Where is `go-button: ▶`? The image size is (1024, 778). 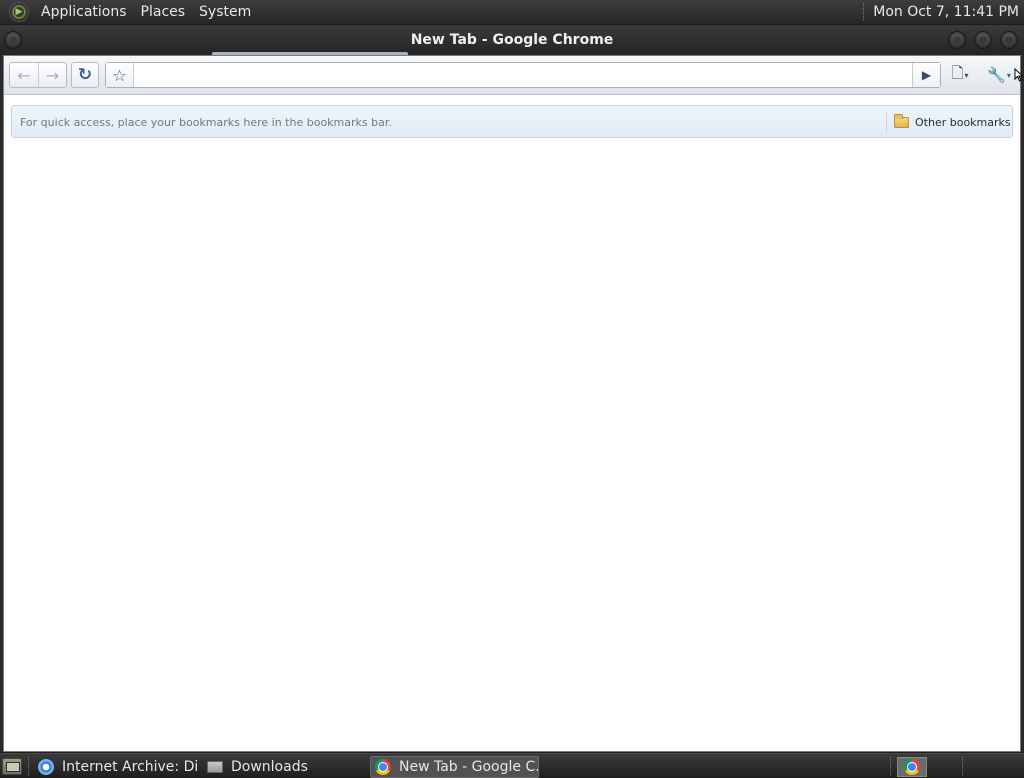
go-button: ▶ is located at coordinates (926, 75).